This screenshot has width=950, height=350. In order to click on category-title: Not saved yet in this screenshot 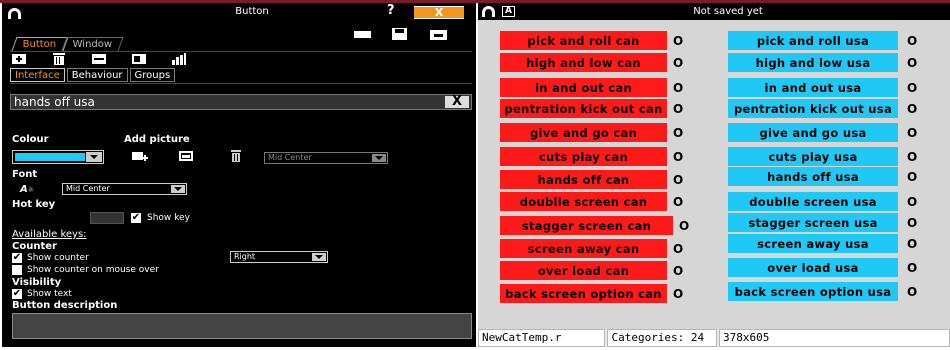, I will do `click(728, 11)`.